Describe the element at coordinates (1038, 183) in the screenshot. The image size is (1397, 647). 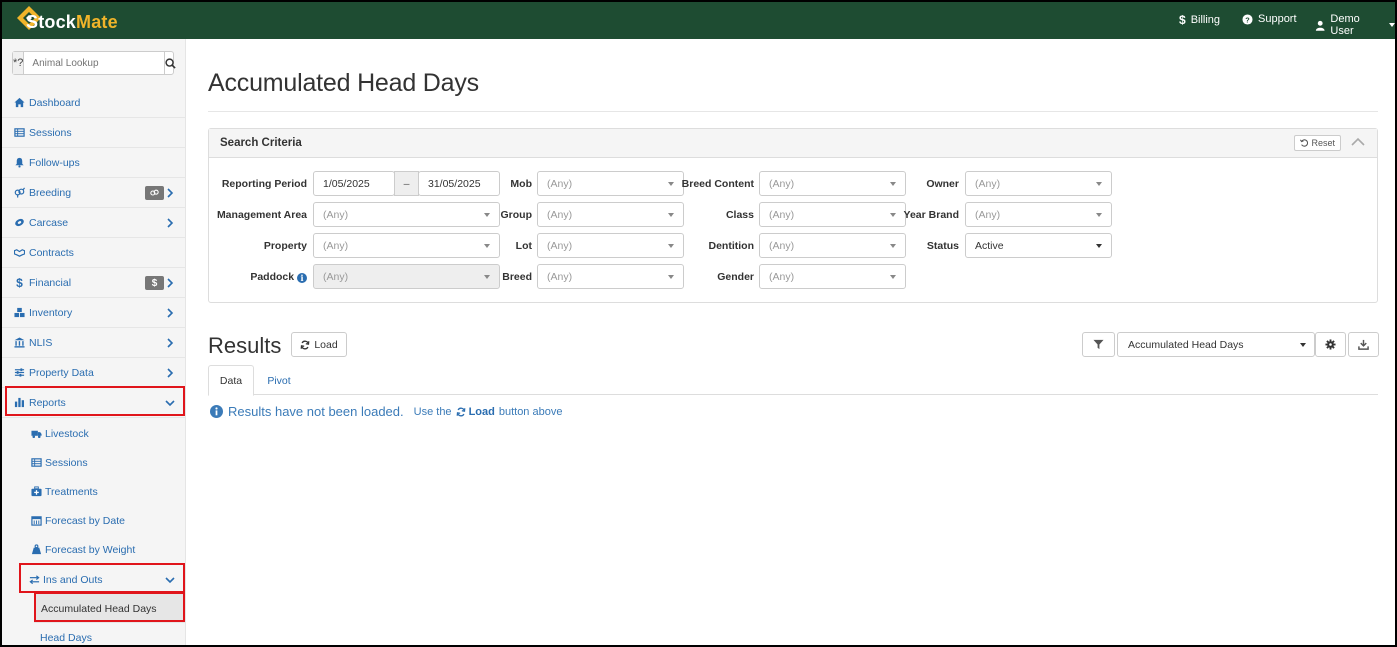
I see `owner-select: (Any)` at that location.